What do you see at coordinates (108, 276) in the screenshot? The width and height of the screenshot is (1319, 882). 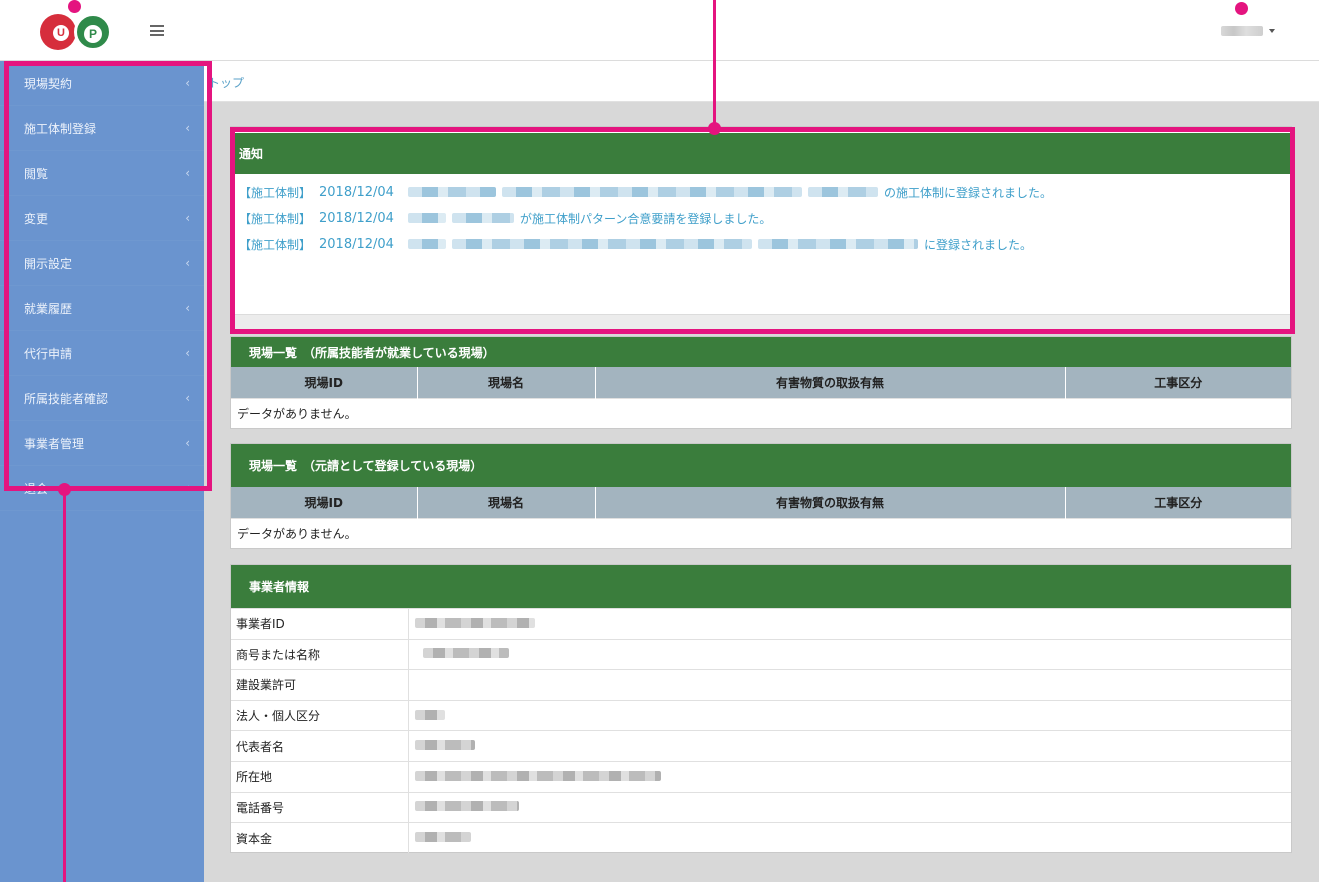 I see `sidebar-highlight-box` at bounding box center [108, 276].